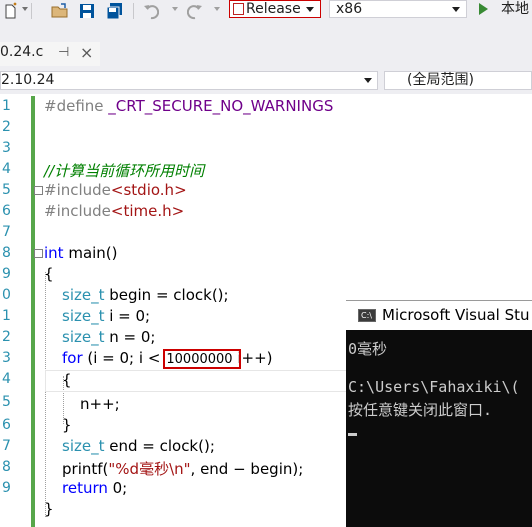 This screenshot has height=527, width=532. Describe the element at coordinates (50, 54) in the screenshot. I see `document-tab: 0.24.c ⊣ ×` at that location.